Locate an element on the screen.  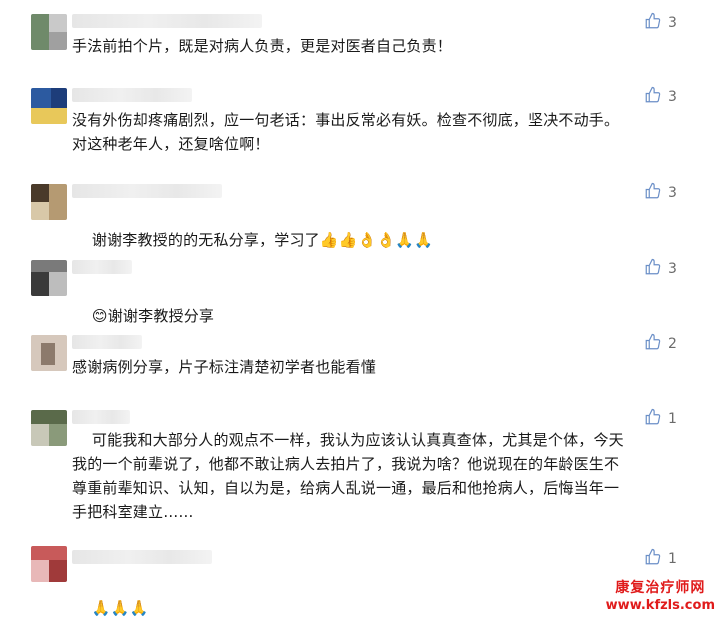
watermark-url: www.kfzls.com is located at coordinates (660, 605).